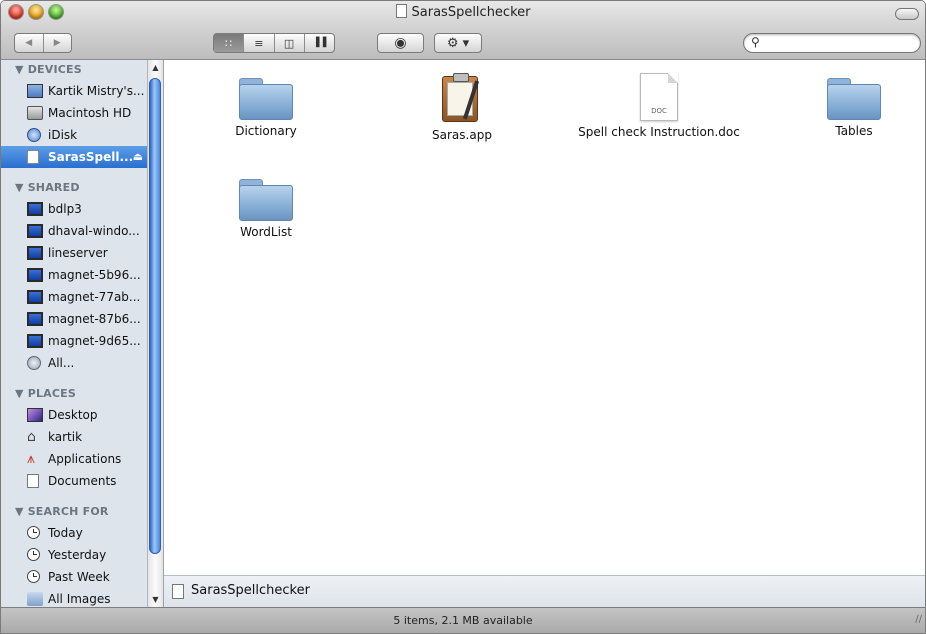  Describe the element at coordinates (266, 232) in the screenshot. I see `file-name: WordList` at that location.